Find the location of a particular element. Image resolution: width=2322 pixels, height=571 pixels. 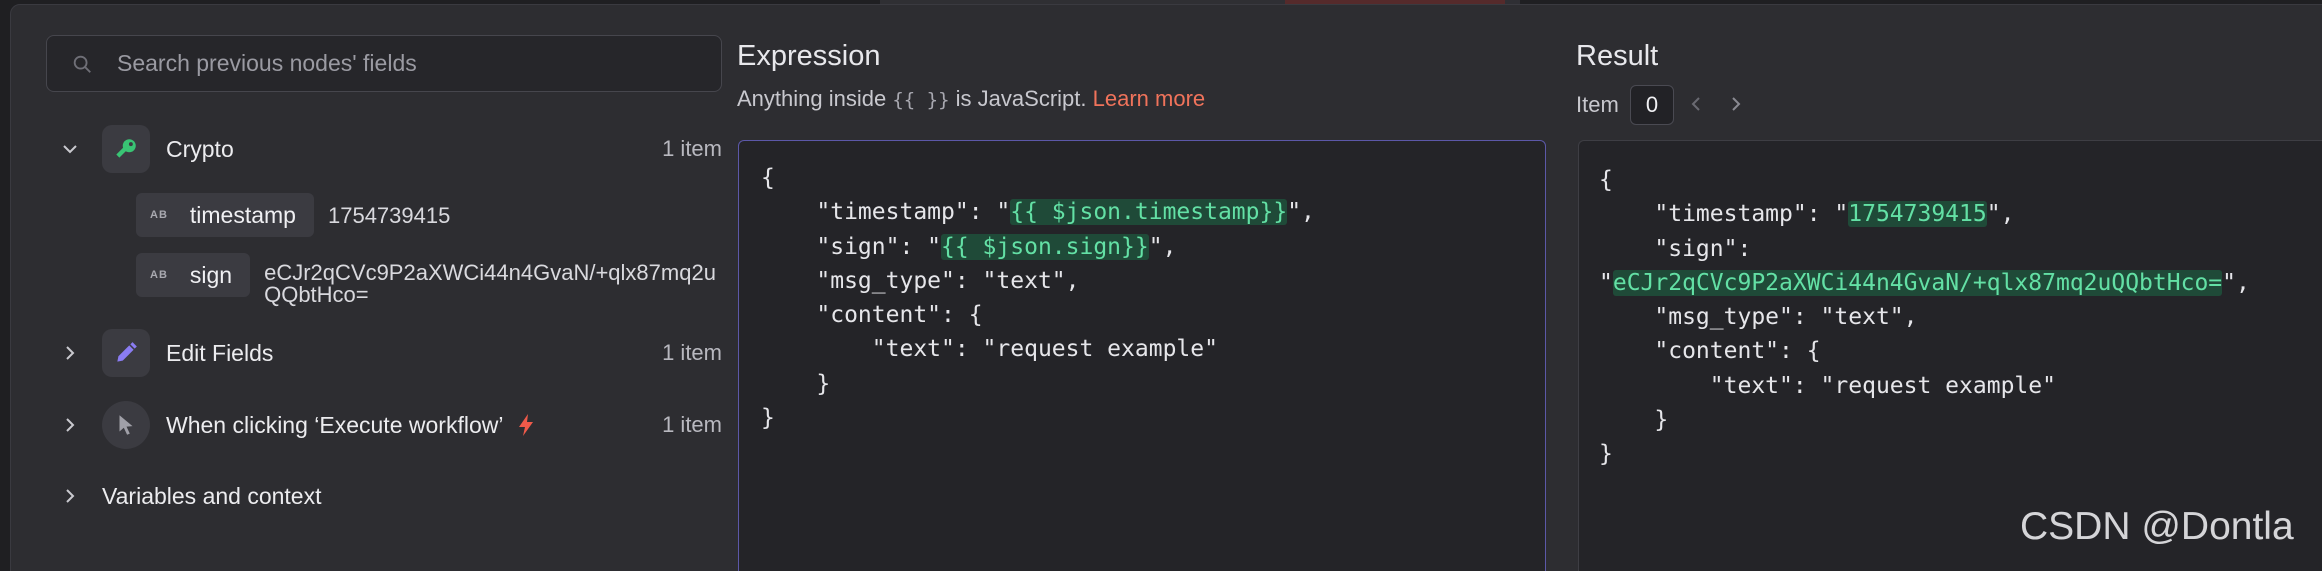

node-name: Crypto is located at coordinates (200, 148).